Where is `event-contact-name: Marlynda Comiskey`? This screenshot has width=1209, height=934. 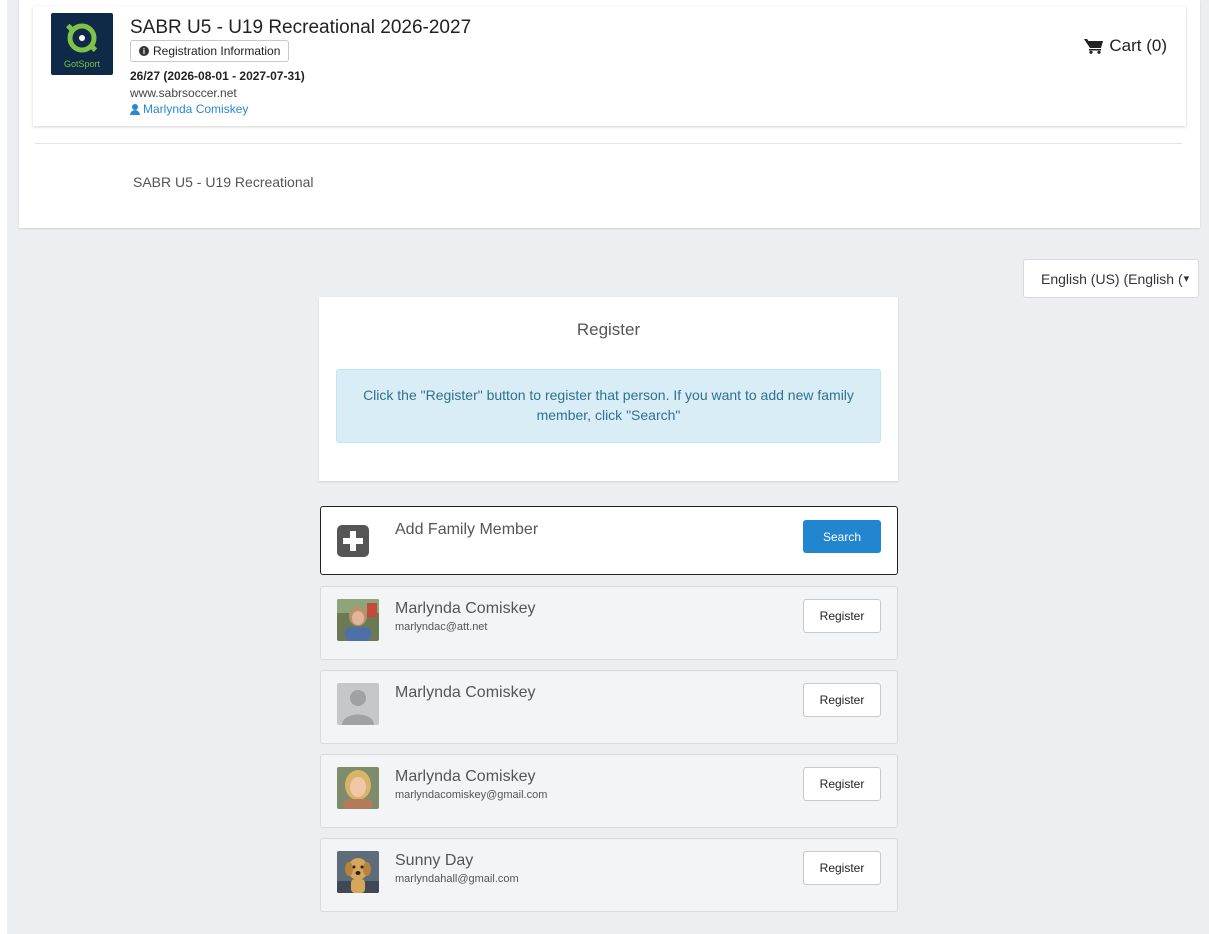
event-contact-name: Marlynda Comiskey is located at coordinates (196, 109).